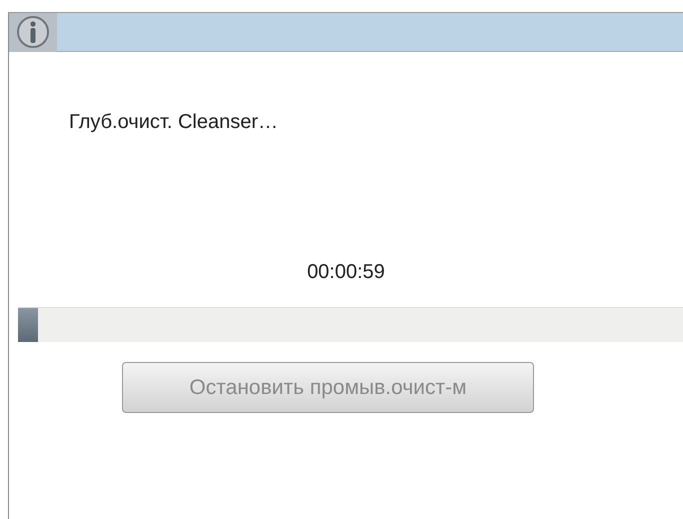  Describe the element at coordinates (33, 32) in the screenshot. I see `info-icon` at that location.